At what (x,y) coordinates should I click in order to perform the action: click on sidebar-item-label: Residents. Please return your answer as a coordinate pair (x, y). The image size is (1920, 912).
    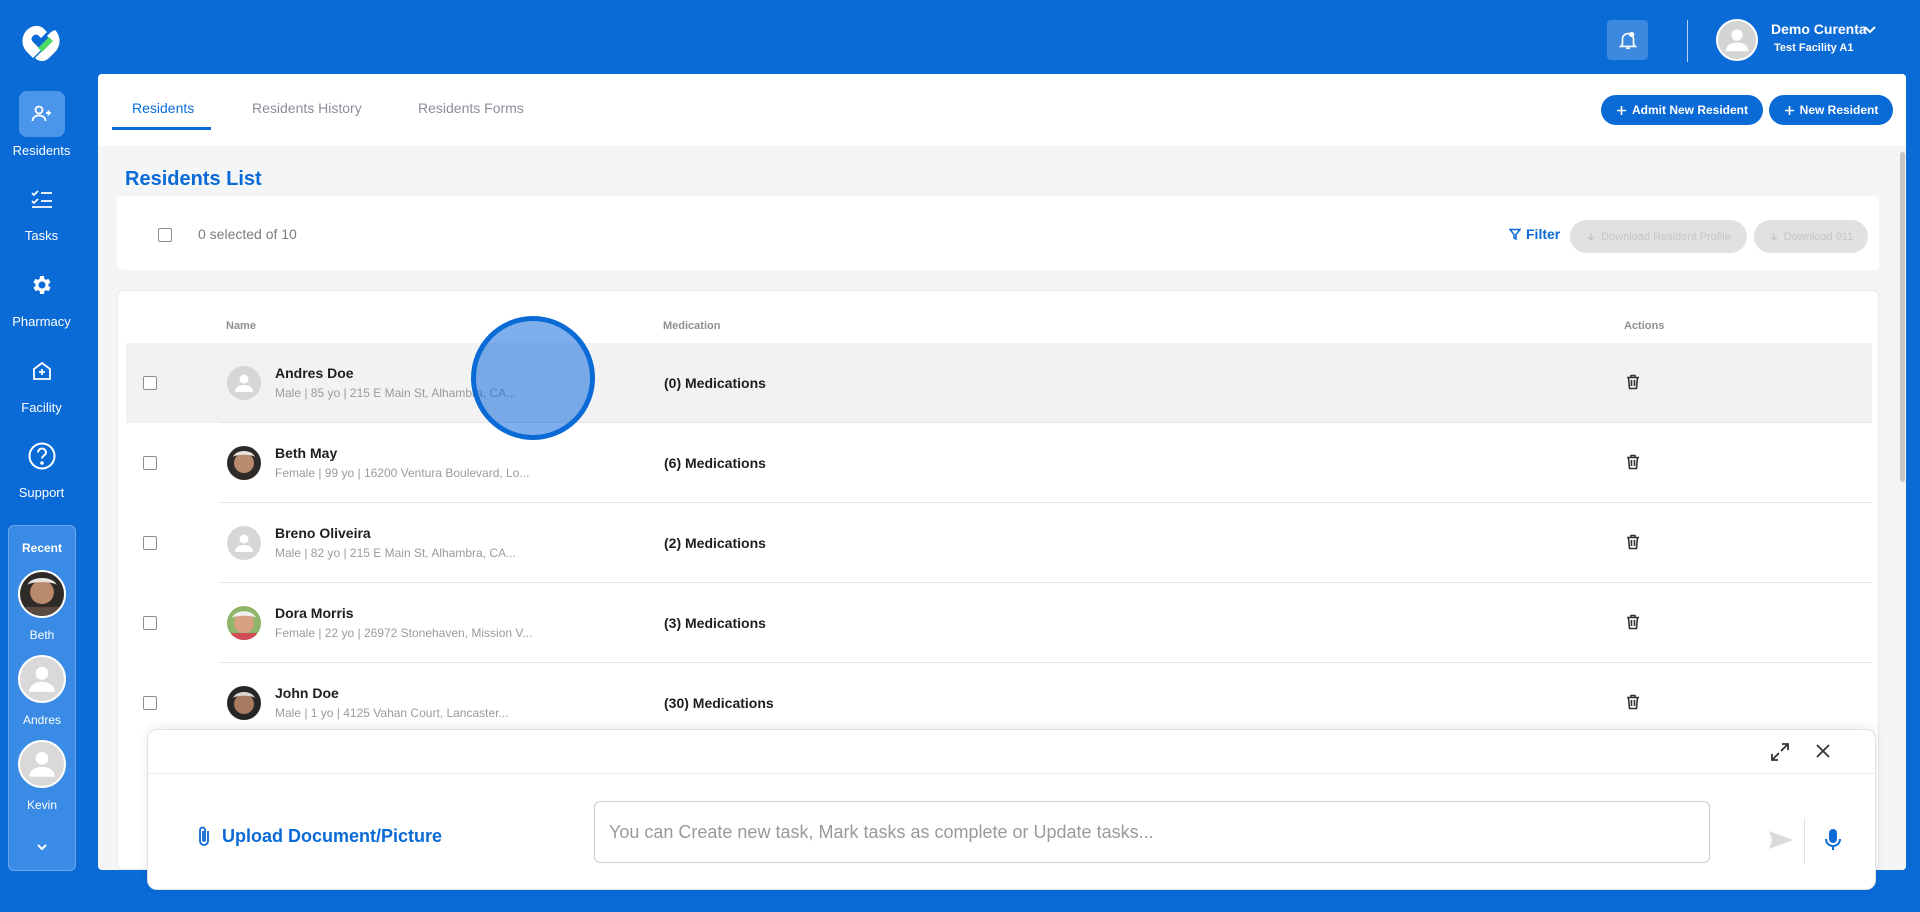
    Looking at the image, I should click on (41, 150).